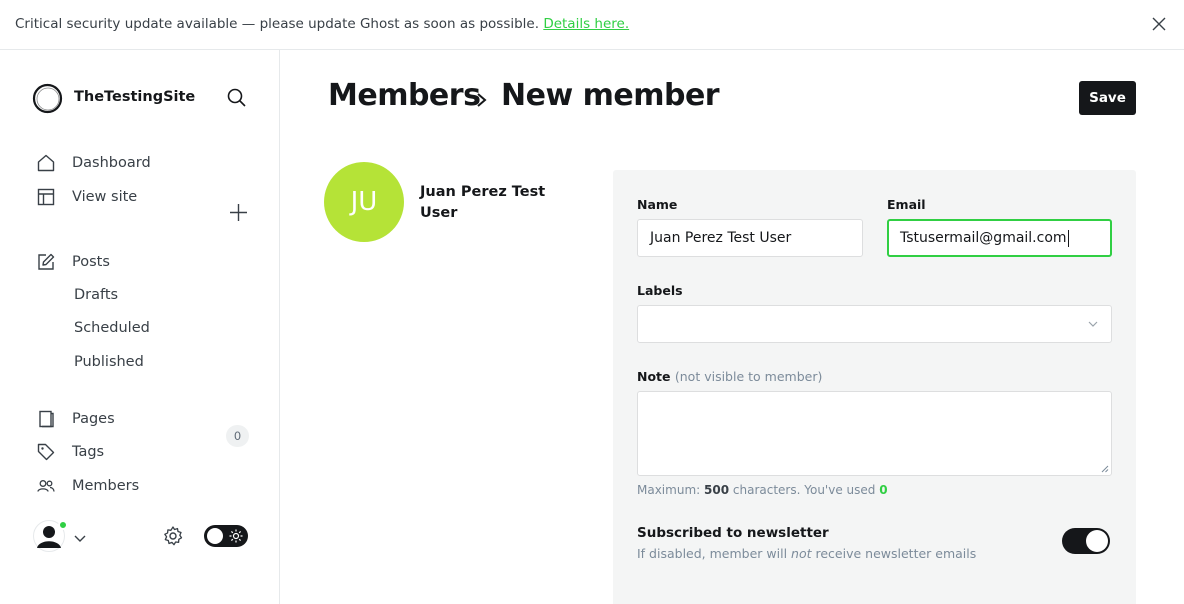 Image resolution: width=1184 pixels, height=604 pixels. What do you see at coordinates (143, 197) in the screenshot?
I see `sidebar-item-view-site: View site` at bounding box center [143, 197].